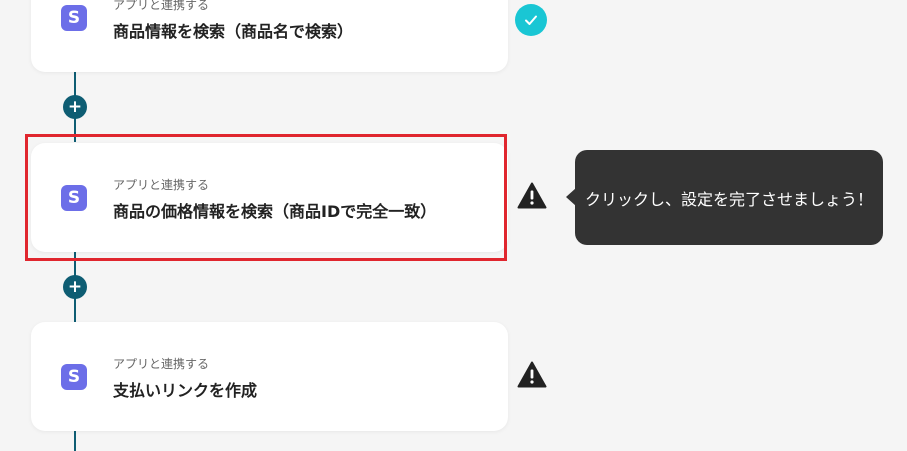  Describe the element at coordinates (728, 199) in the screenshot. I see `tooltip-text: クリックし、設定を完了させましょう！` at that location.